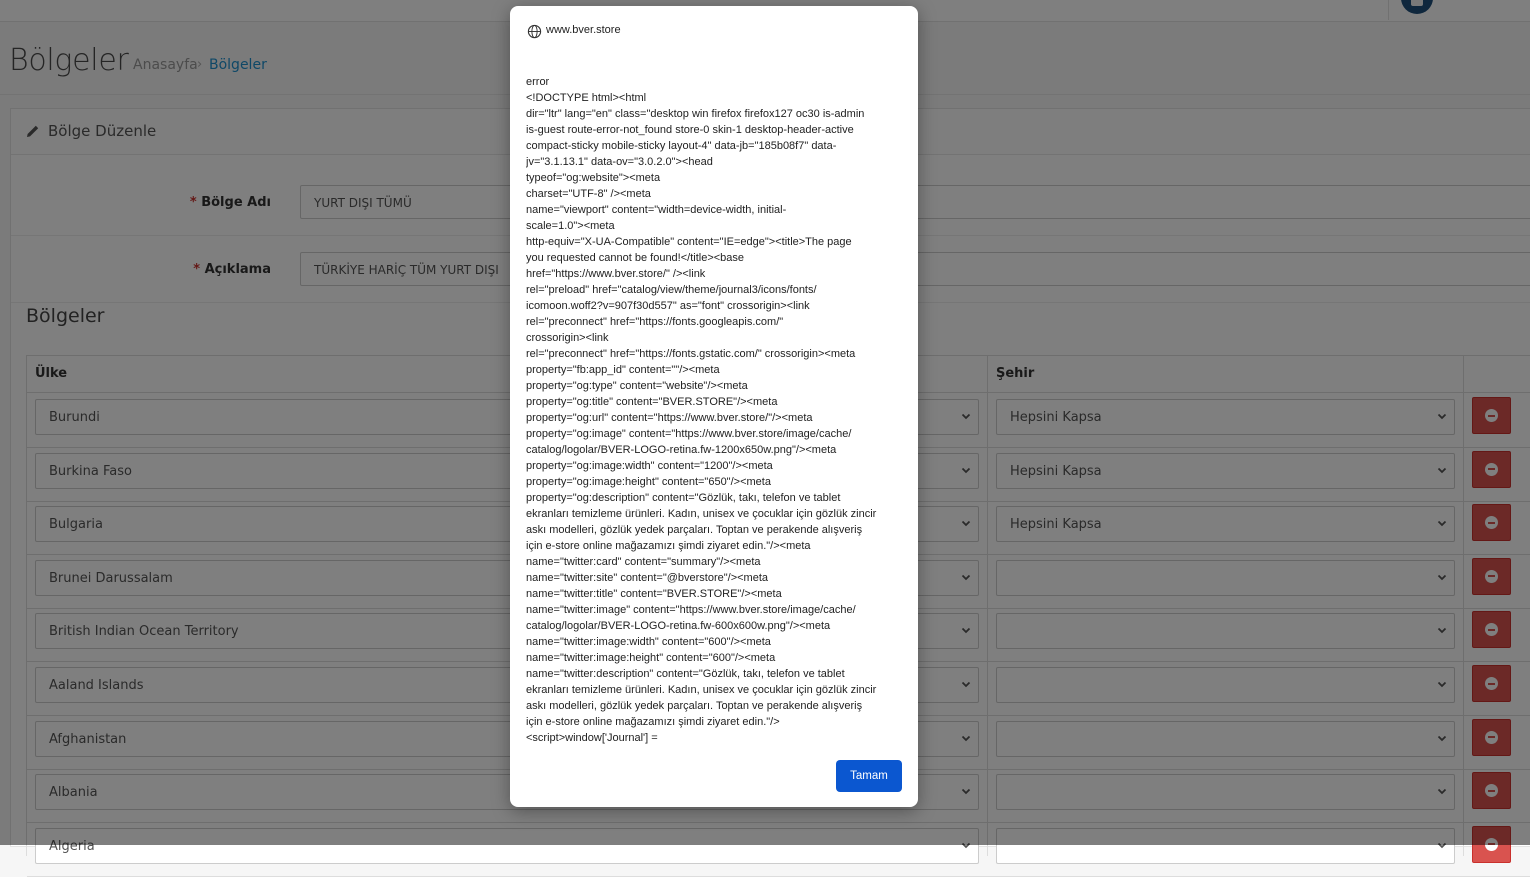 Image resolution: width=1530 pixels, height=877 pixels. I want to click on globe-icon, so click(534, 31).